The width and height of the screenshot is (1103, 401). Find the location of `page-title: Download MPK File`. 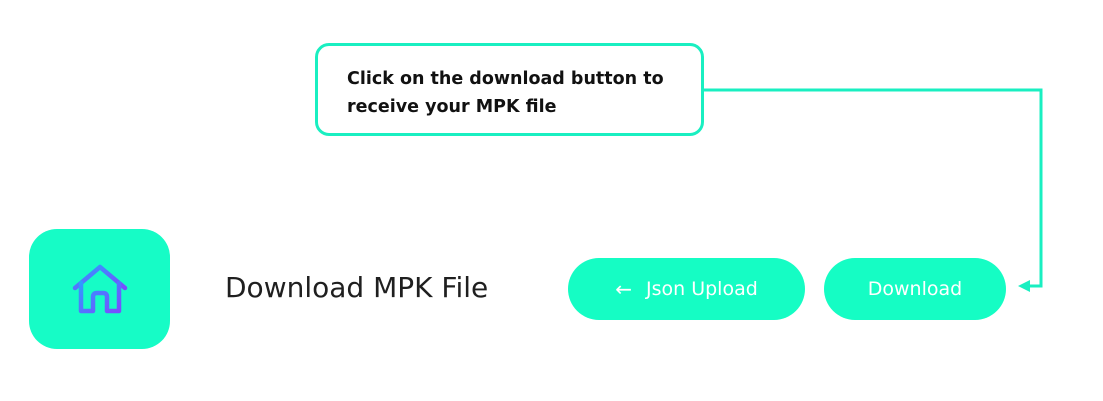

page-title: Download MPK File is located at coordinates (357, 287).